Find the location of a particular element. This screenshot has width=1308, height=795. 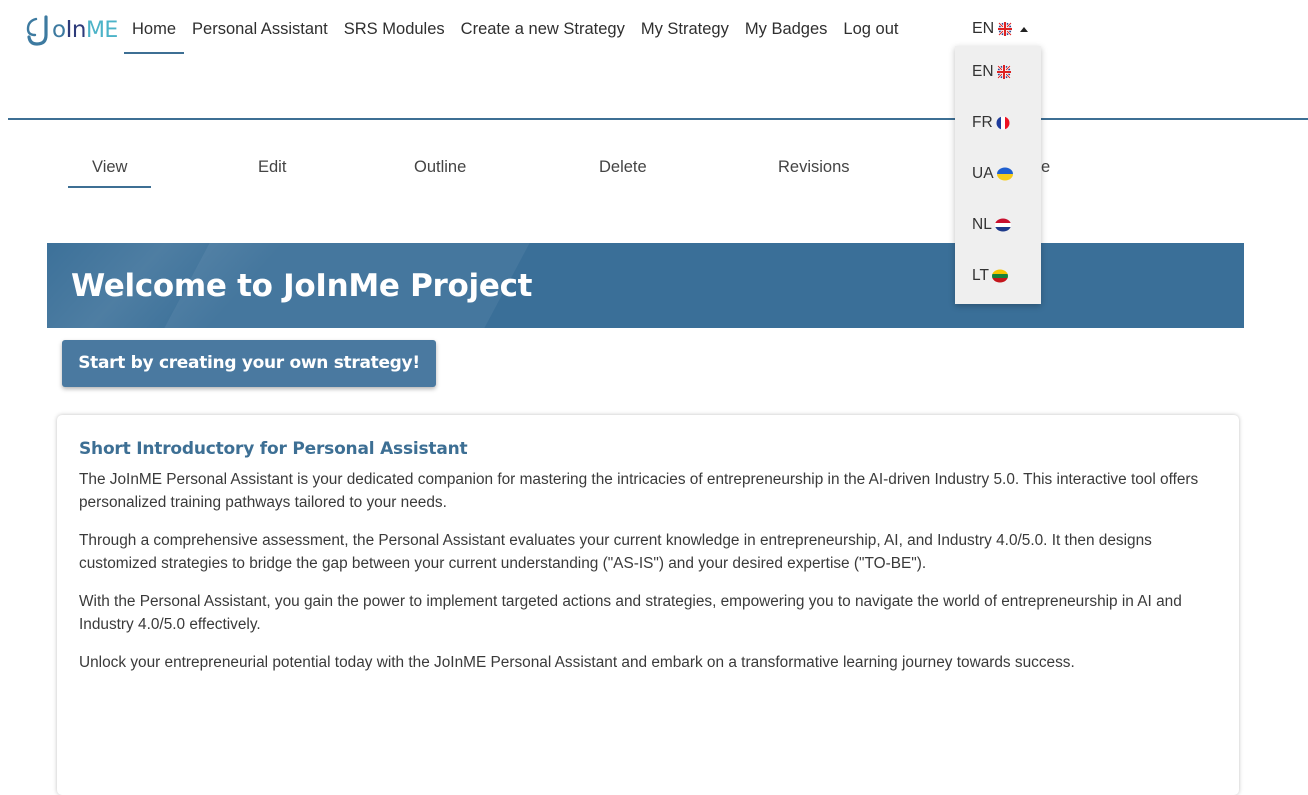

language-option-fr: FR is located at coordinates (992, 123).